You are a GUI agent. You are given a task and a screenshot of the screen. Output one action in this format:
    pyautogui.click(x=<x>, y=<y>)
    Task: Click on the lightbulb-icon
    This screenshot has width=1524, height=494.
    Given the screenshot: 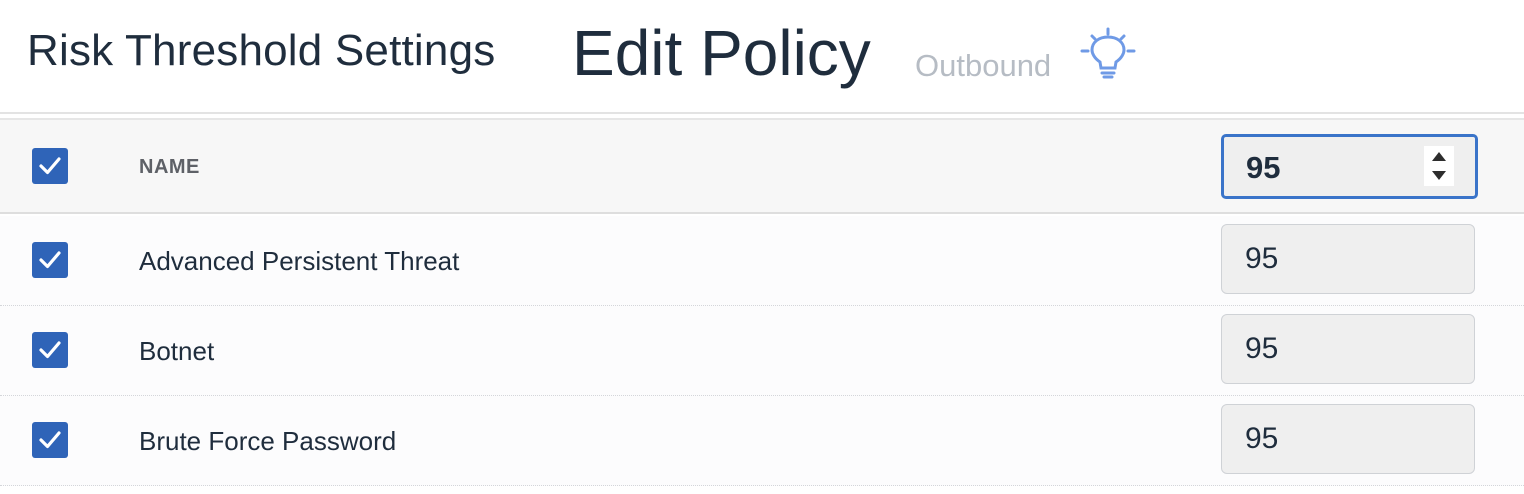 What is the action you would take?
    pyautogui.click(x=1108, y=54)
    